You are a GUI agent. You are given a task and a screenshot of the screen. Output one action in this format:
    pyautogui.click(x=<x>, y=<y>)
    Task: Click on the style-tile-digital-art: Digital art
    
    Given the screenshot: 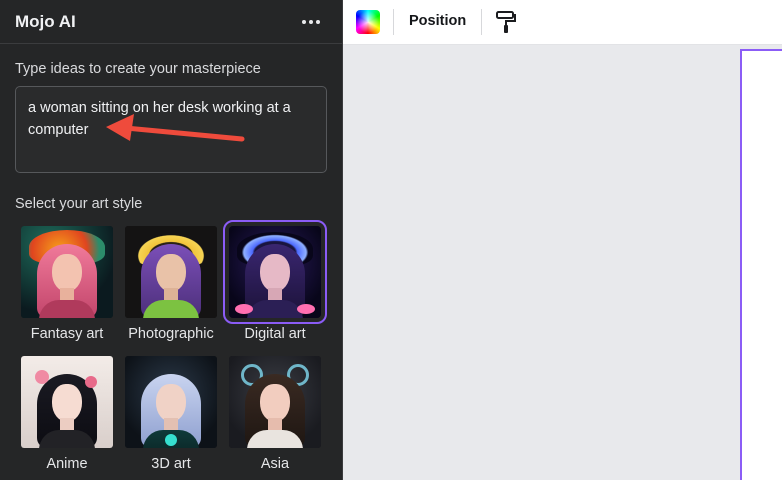 What is the action you would take?
    pyautogui.click(x=275, y=281)
    